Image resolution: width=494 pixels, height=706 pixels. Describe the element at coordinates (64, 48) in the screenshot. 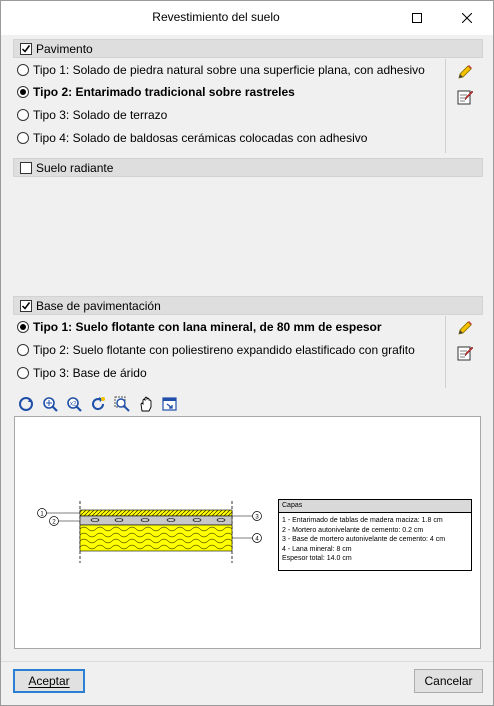

I see `pavimento-label: Pavimento` at that location.